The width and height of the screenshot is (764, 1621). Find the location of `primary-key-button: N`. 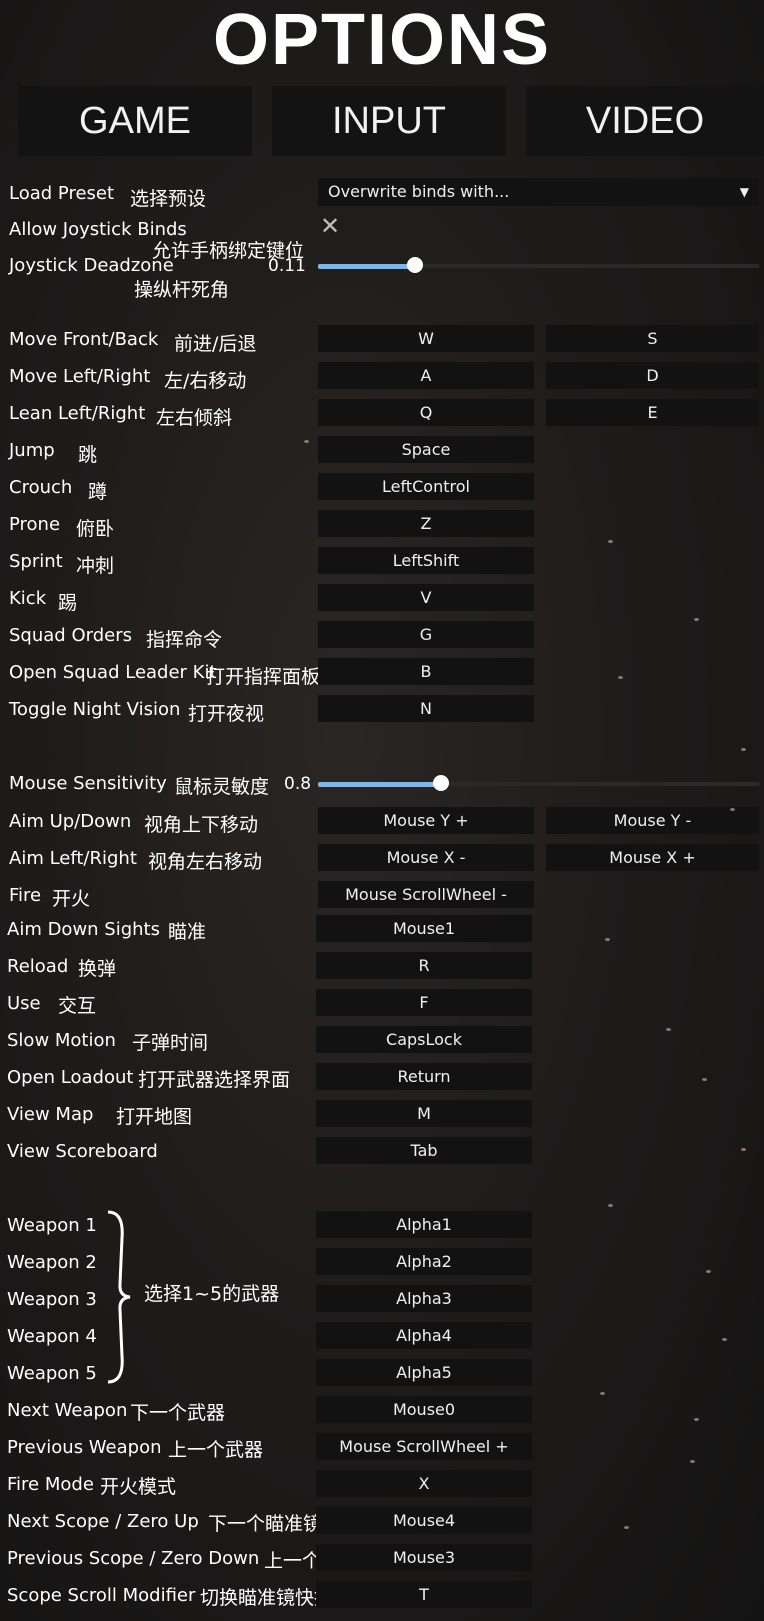

primary-key-button: N is located at coordinates (426, 708).